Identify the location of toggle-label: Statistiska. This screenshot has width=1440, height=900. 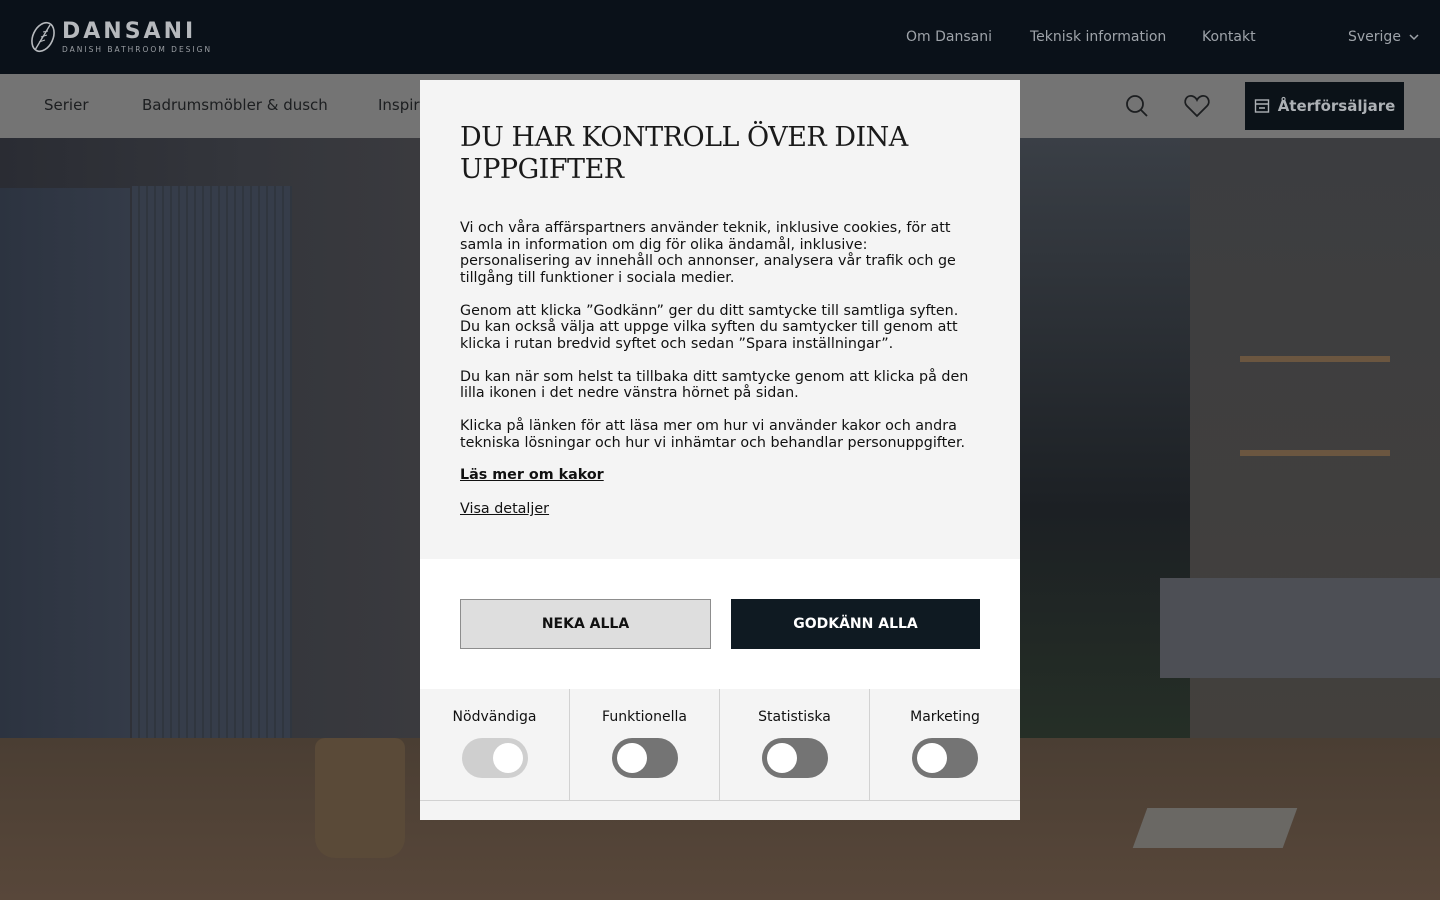
(794, 717).